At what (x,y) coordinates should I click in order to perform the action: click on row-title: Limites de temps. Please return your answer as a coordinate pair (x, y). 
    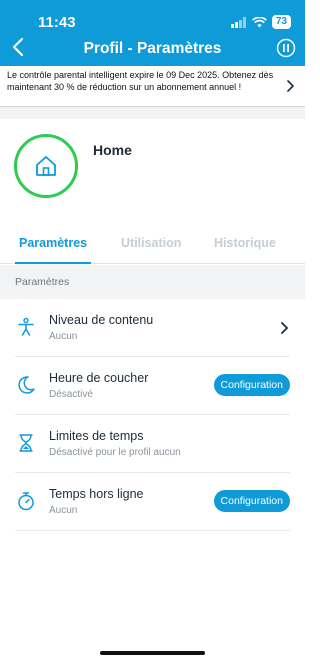
    Looking at the image, I should click on (96, 436).